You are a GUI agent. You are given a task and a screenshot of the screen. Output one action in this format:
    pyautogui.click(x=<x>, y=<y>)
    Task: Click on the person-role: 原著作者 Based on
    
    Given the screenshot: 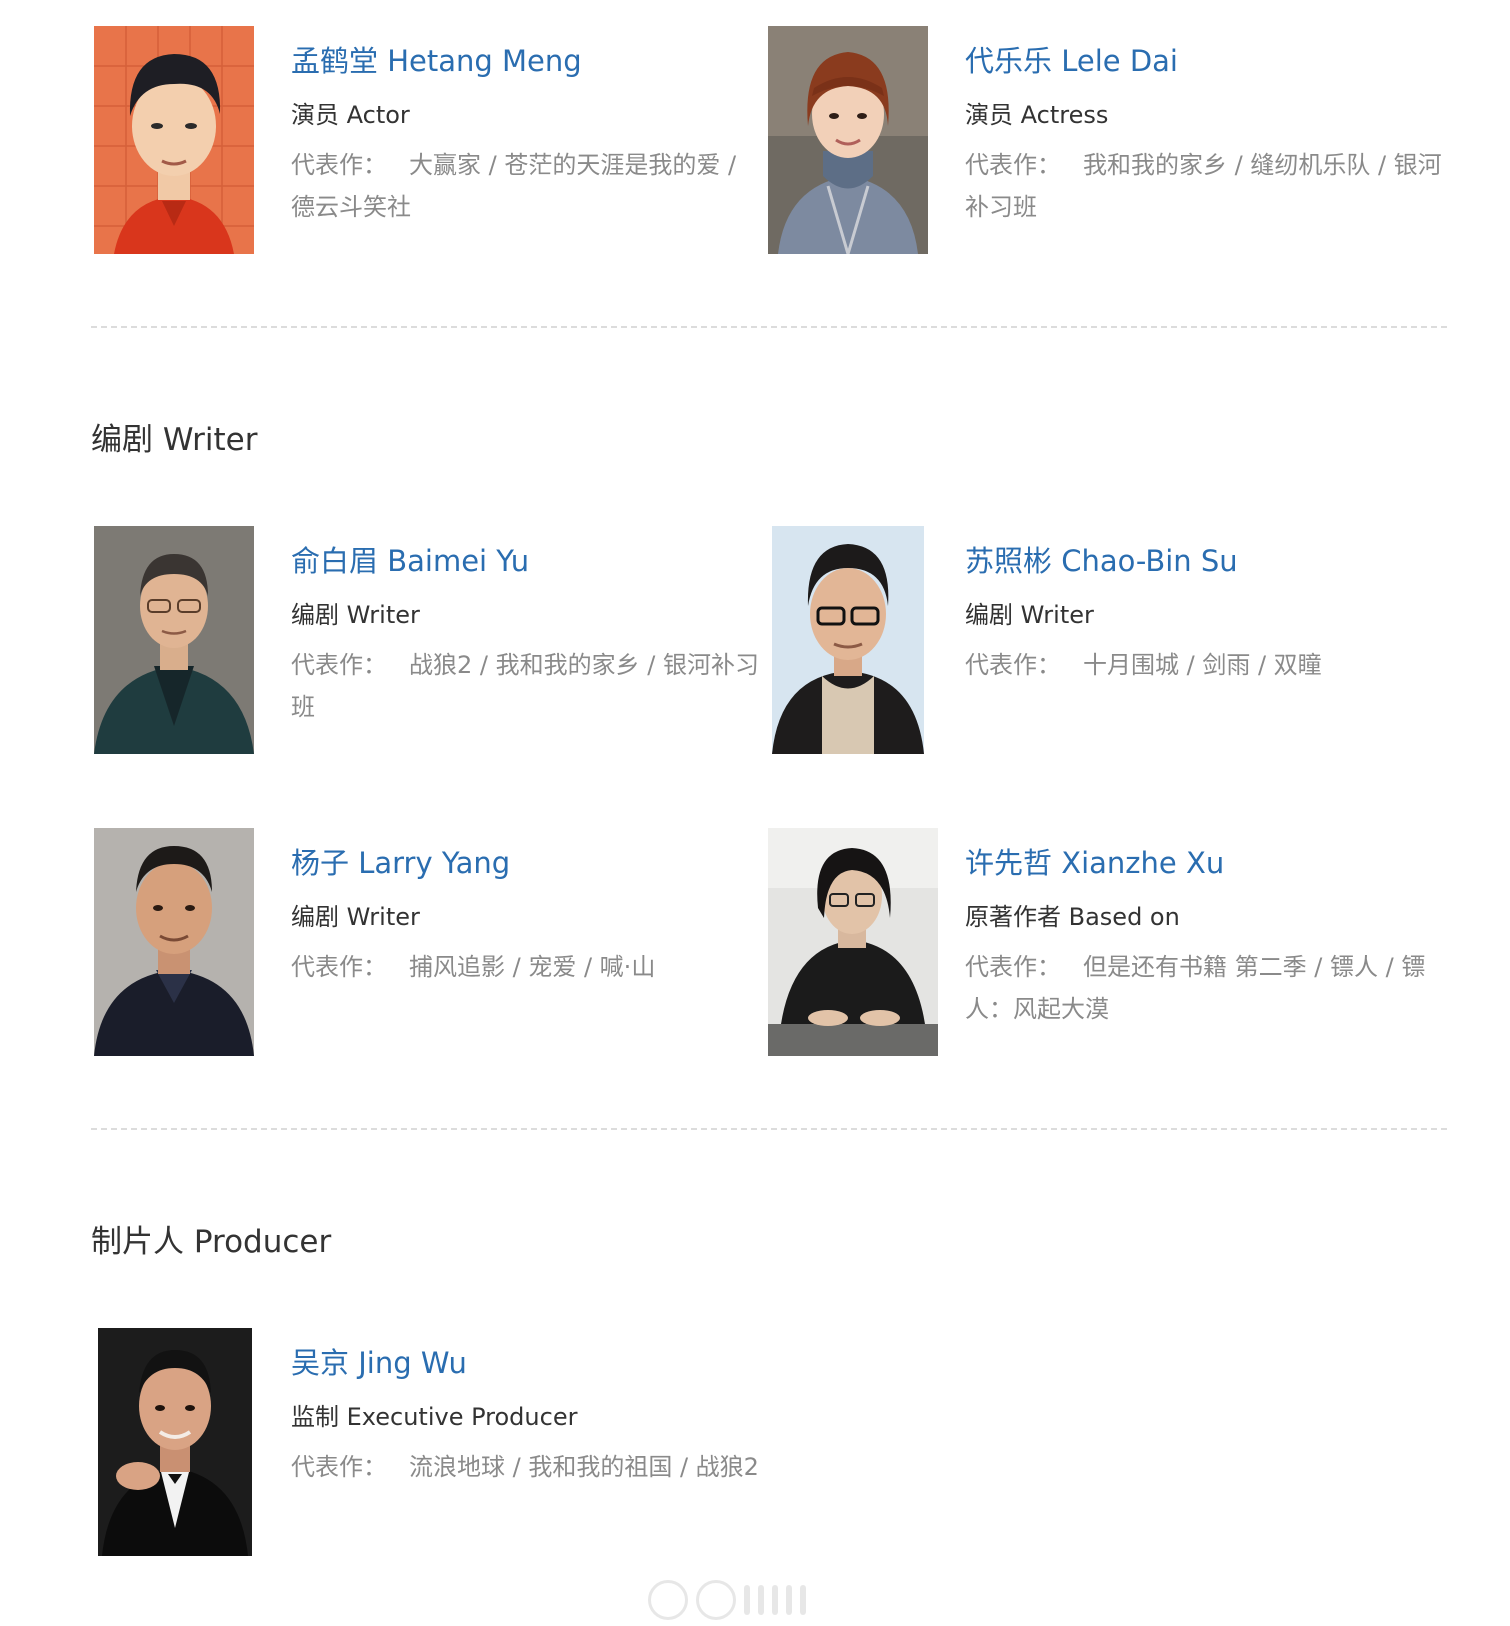 What is the action you would take?
    pyautogui.click(x=1072, y=917)
    